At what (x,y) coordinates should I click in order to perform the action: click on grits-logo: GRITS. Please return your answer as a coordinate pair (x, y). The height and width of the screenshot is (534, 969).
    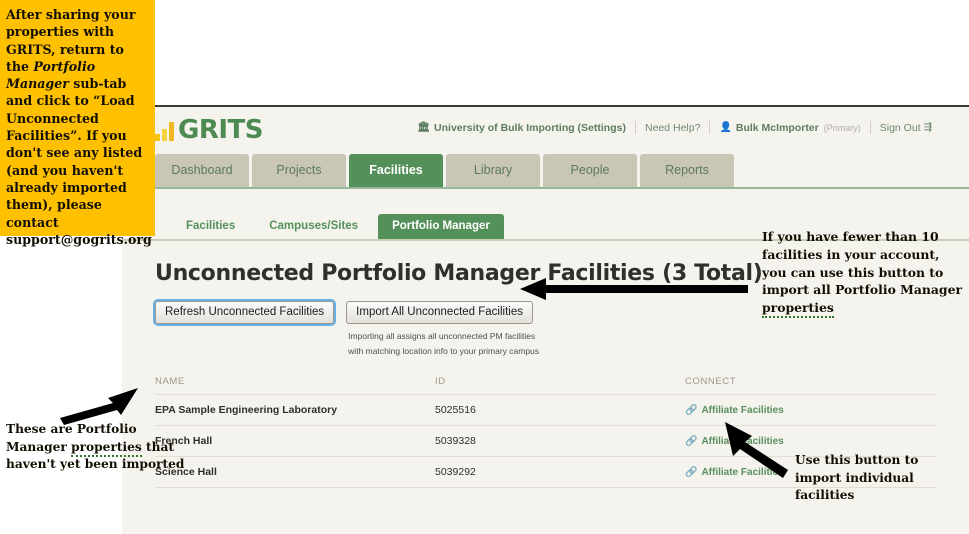
    Looking at the image, I should click on (209, 130).